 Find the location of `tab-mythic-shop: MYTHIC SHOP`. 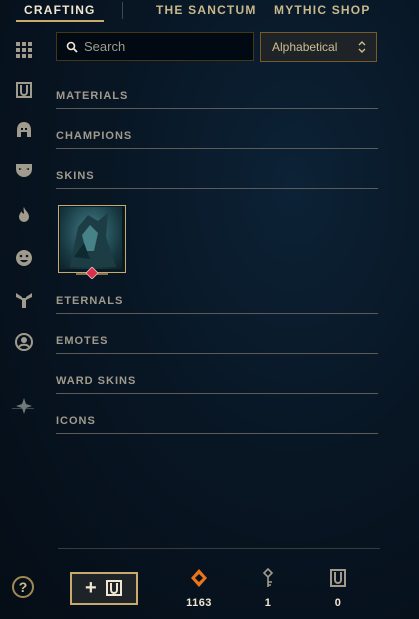

tab-mythic-shop: MYTHIC SHOP is located at coordinates (322, 10).